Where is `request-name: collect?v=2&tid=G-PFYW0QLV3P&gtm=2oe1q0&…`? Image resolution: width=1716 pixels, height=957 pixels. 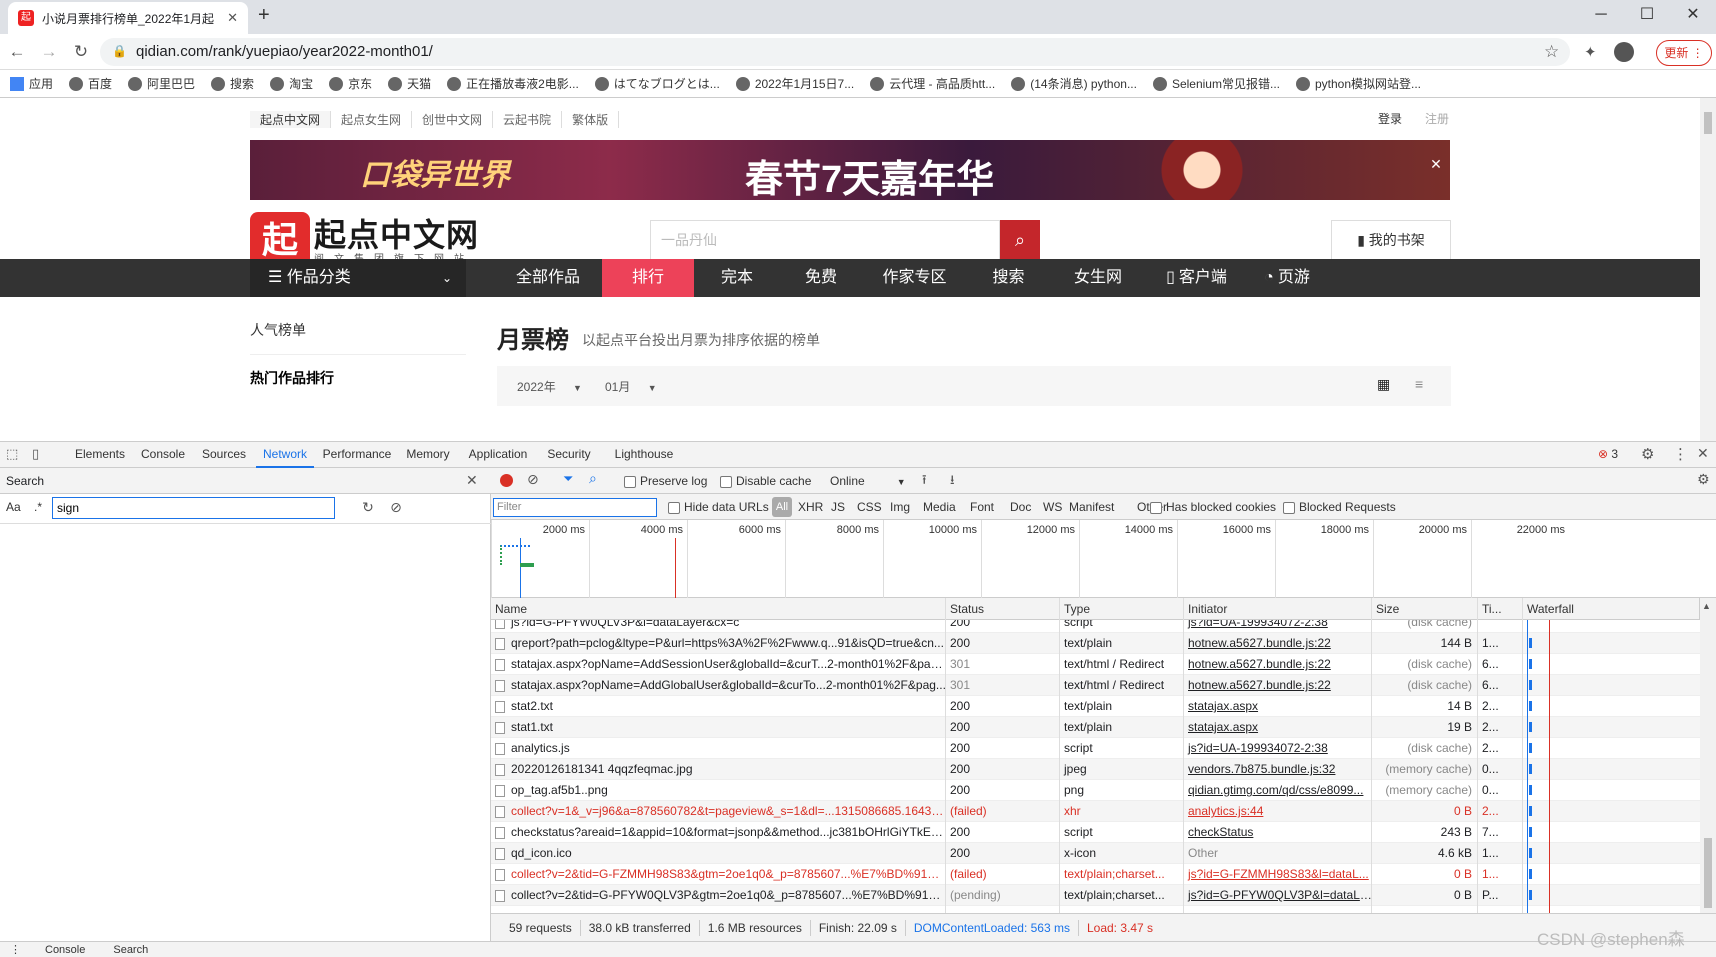 request-name: collect?v=2&tid=G-PFYW0QLV3P&gtm=2oe1q0&… is located at coordinates (718, 895).